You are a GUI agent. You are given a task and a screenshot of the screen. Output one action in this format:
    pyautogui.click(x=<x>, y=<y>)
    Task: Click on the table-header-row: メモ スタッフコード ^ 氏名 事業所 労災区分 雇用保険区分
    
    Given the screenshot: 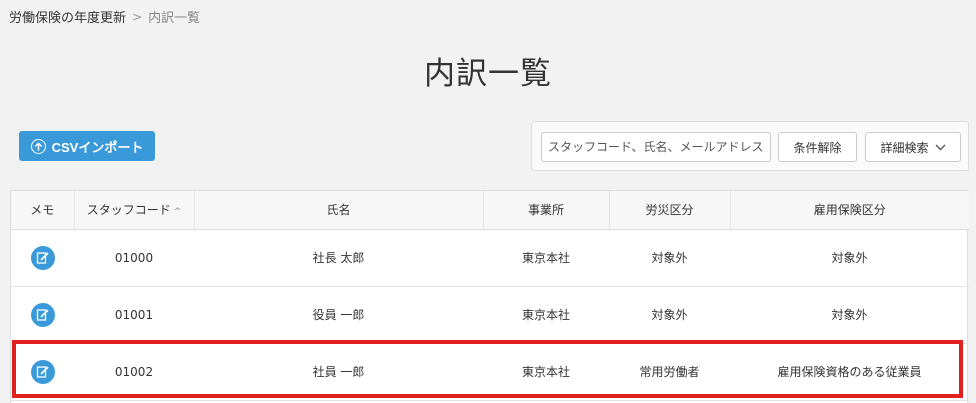 What is the action you would take?
    pyautogui.click(x=490, y=210)
    